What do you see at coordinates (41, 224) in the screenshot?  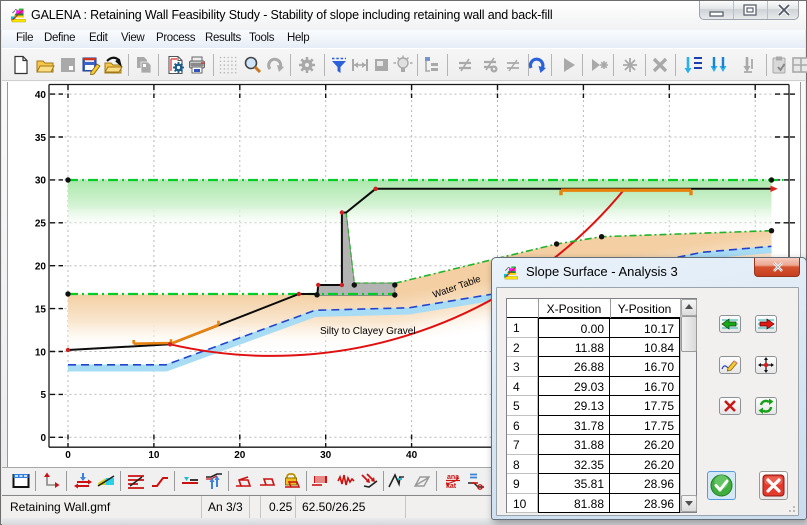 I see `svg-text: 25` at bounding box center [41, 224].